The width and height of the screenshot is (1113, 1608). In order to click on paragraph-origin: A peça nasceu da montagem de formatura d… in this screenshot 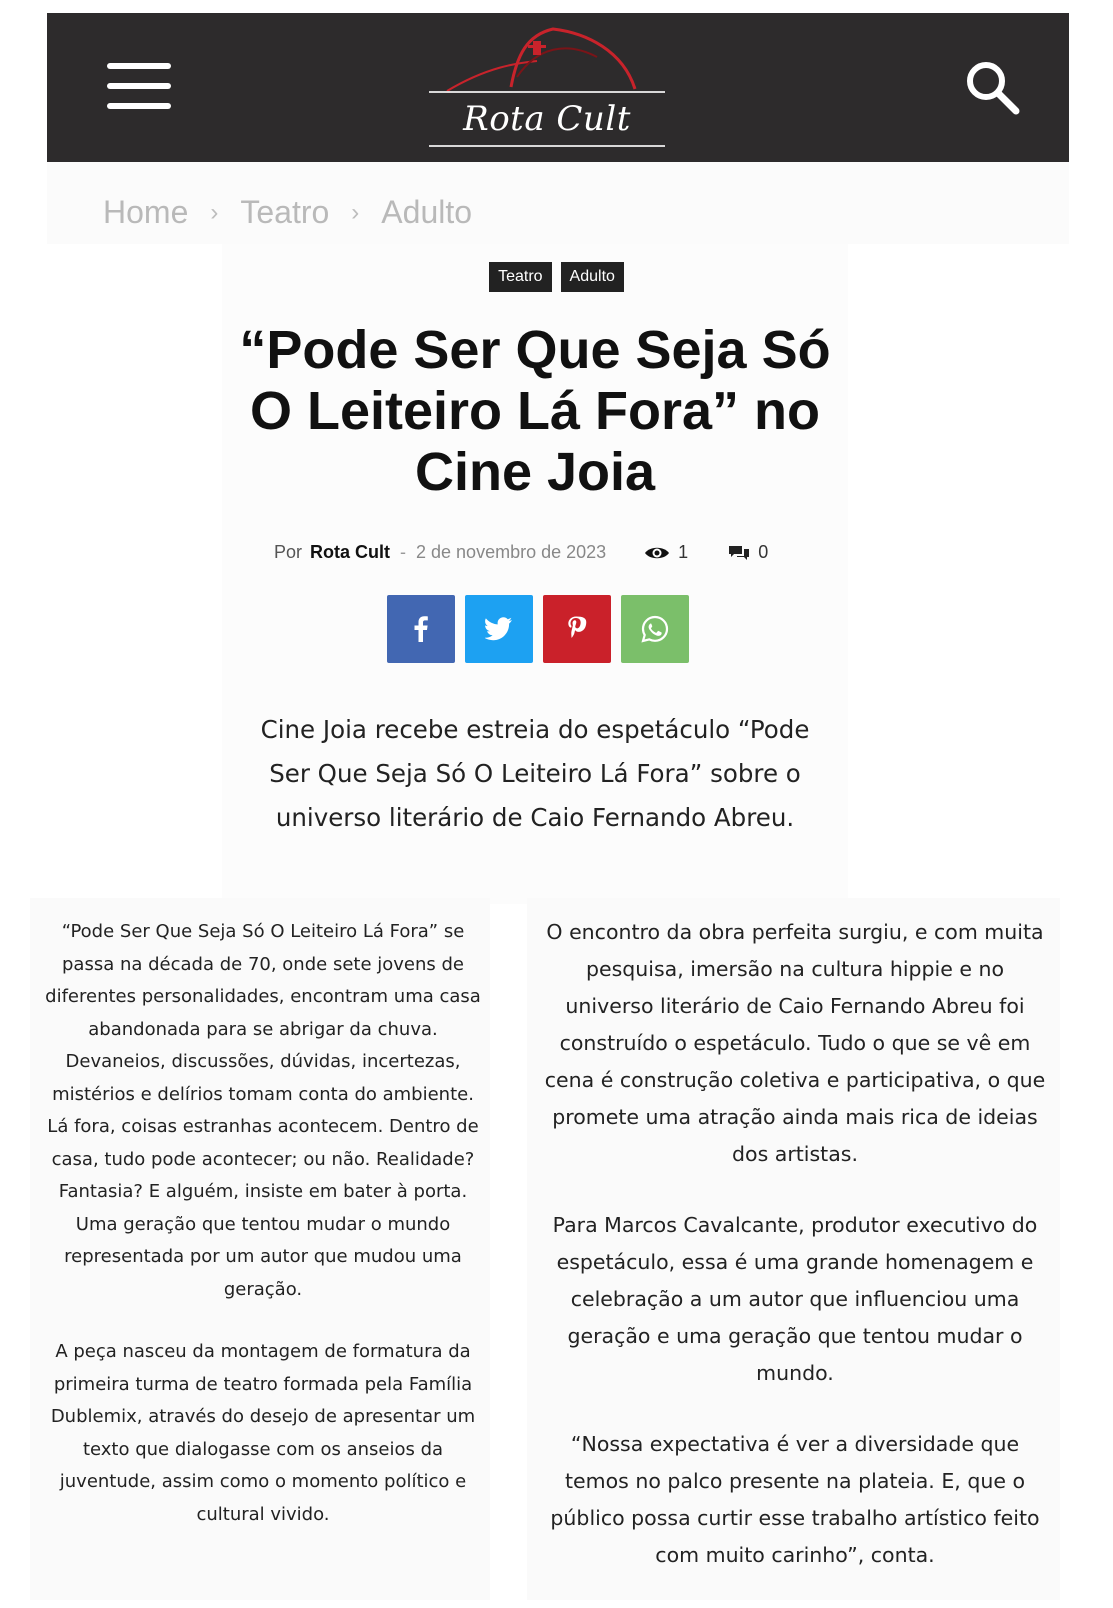, I will do `click(263, 1433)`.